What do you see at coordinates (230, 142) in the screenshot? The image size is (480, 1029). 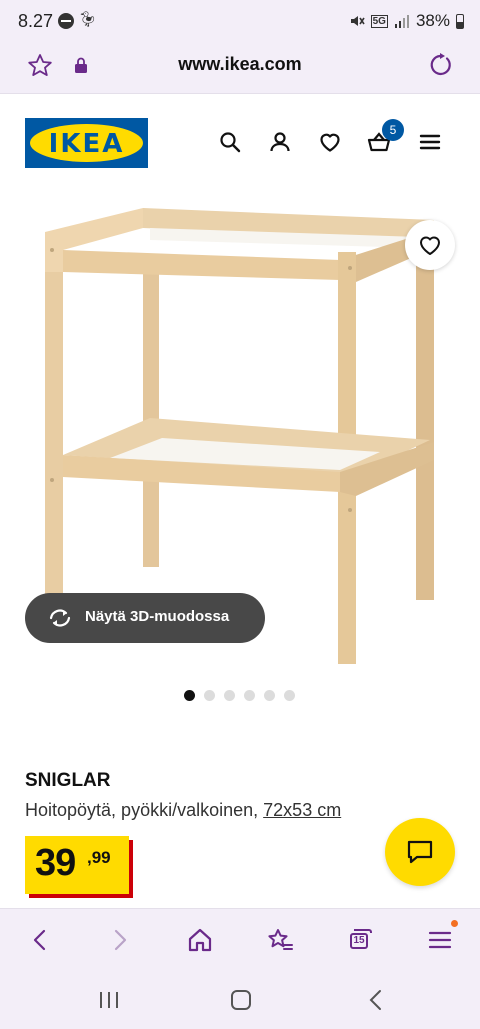 I see `search-icon` at bounding box center [230, 142].